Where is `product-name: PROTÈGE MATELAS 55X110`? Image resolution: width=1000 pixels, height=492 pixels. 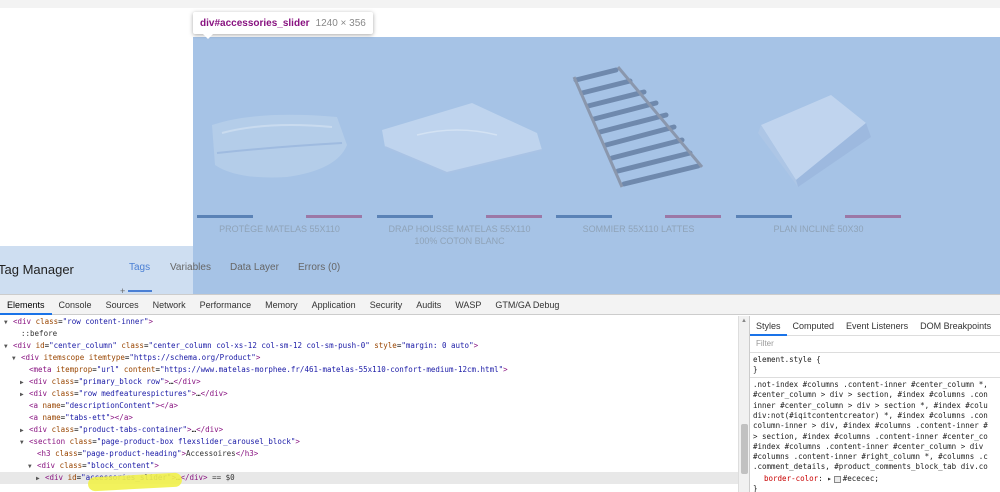 product-name: PROTÈGE MATELAS 55X110 is located at coordinates (279, 229).